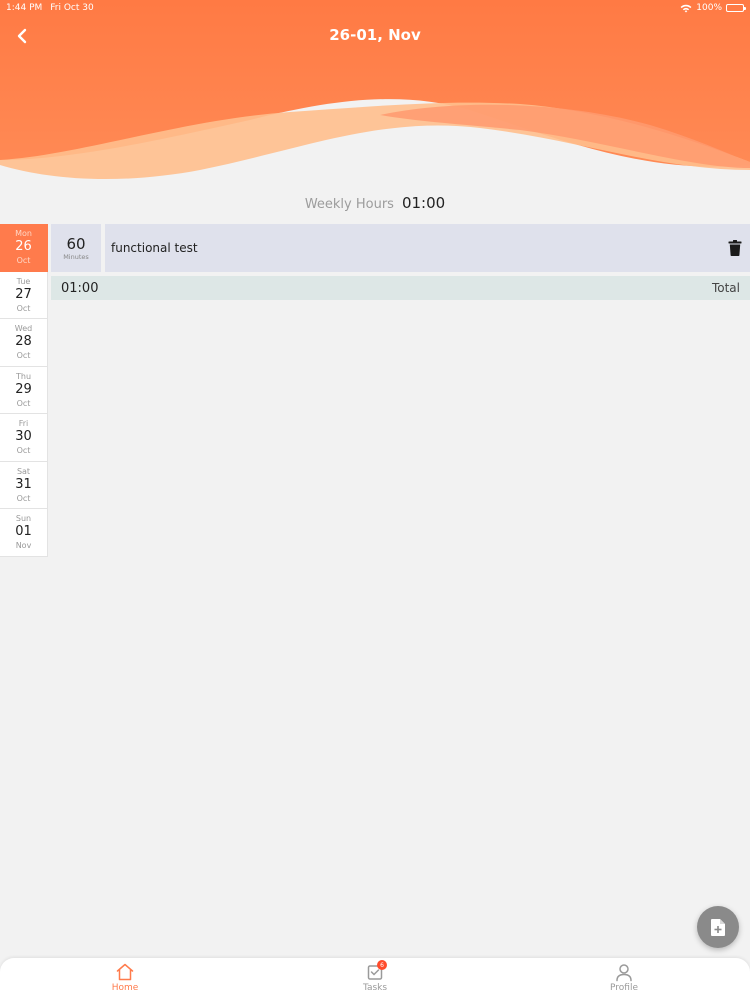 Image resolution: width=750 pixels, height=1000 pixels. What do you see at coordinates (375, 8) in the screenshot?
I see `status-bar: 1:44 PM Fri Oct 30 100%` at bounding box center [375, 8].